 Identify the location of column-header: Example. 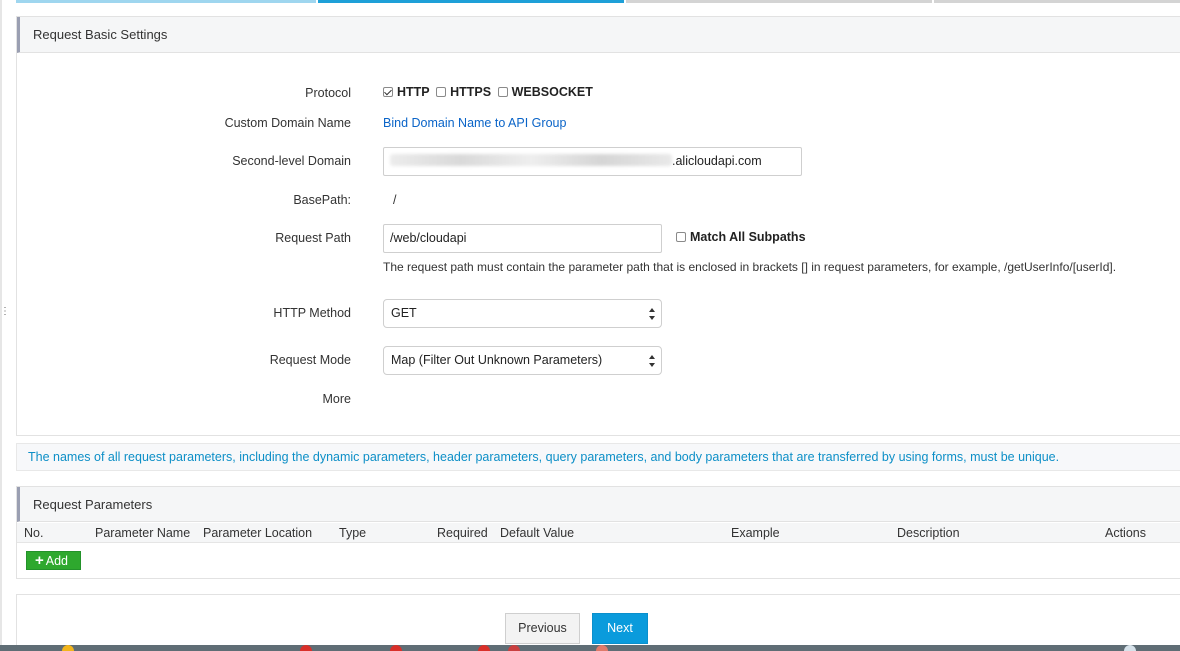
(755, 533).